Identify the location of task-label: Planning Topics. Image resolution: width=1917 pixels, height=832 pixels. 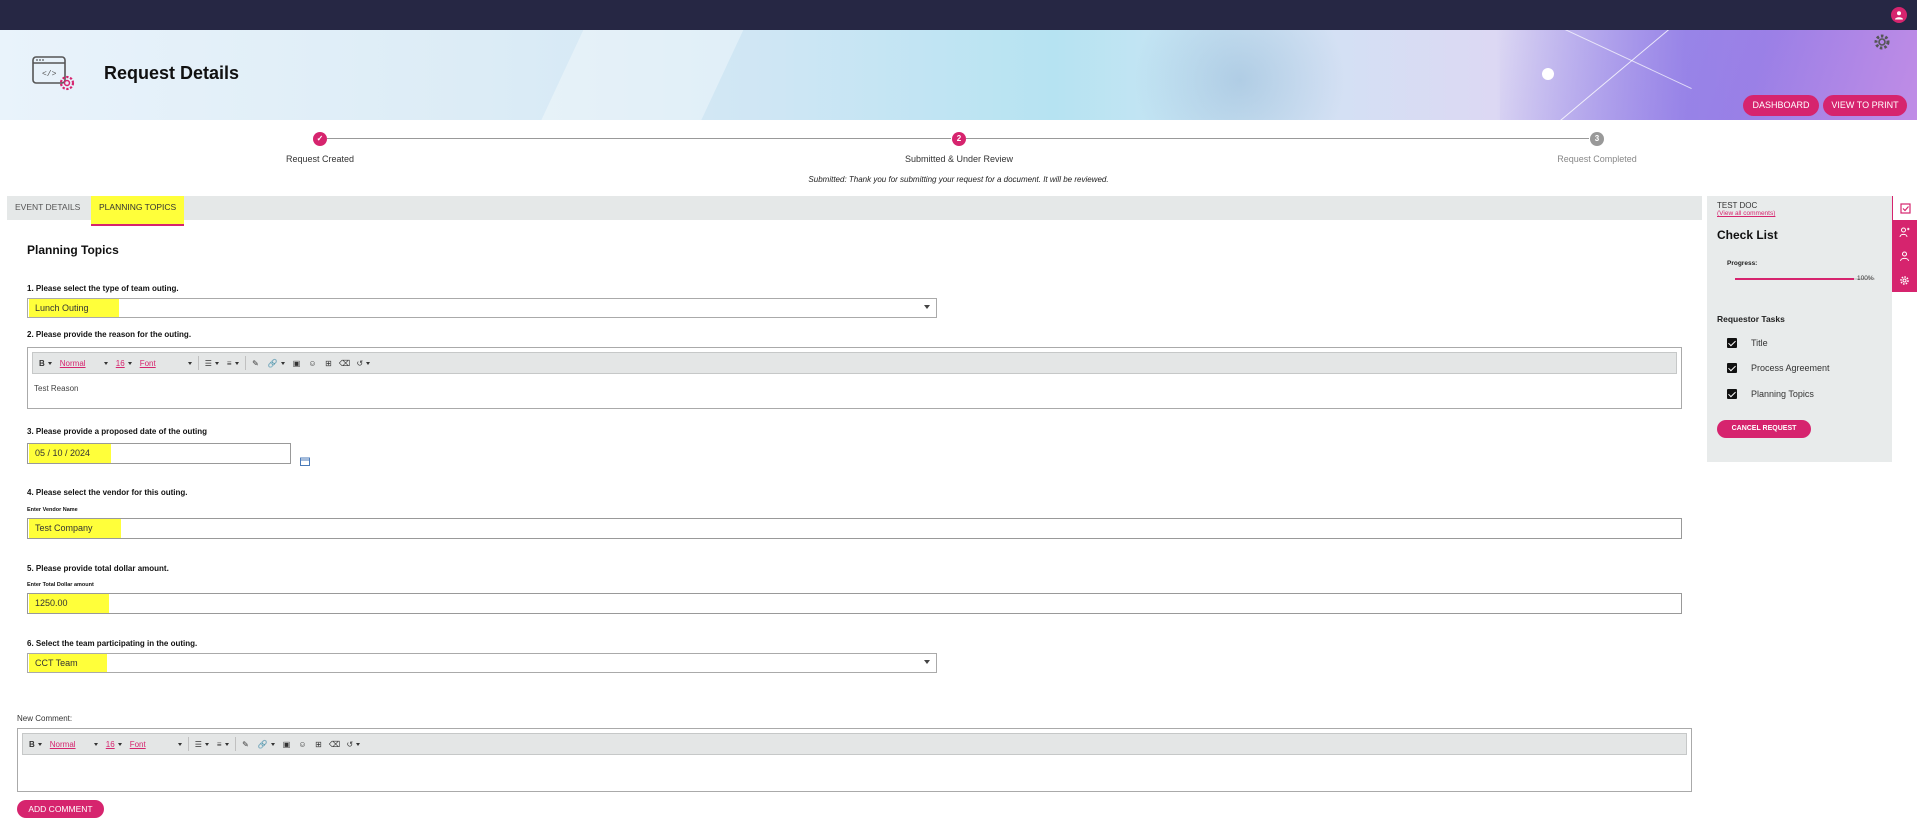
(1782, 394).